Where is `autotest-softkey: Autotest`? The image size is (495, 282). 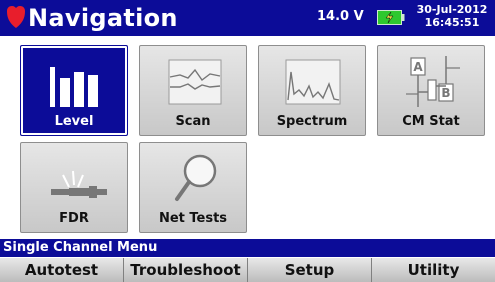
autotest-softkey: Autotest is located at coordinates (62, 270).